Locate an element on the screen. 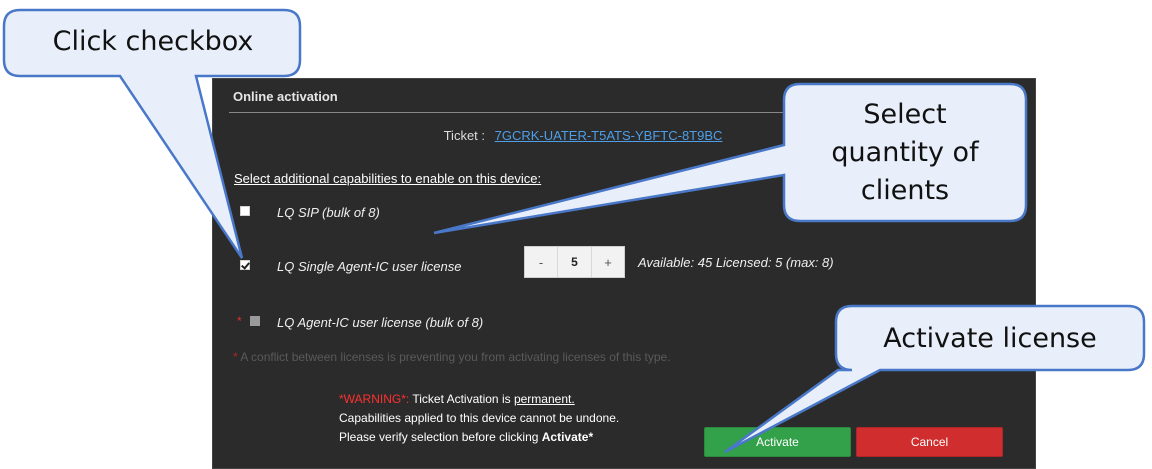  callout-activate-text: Activate license is located at coordinates (990, 338).